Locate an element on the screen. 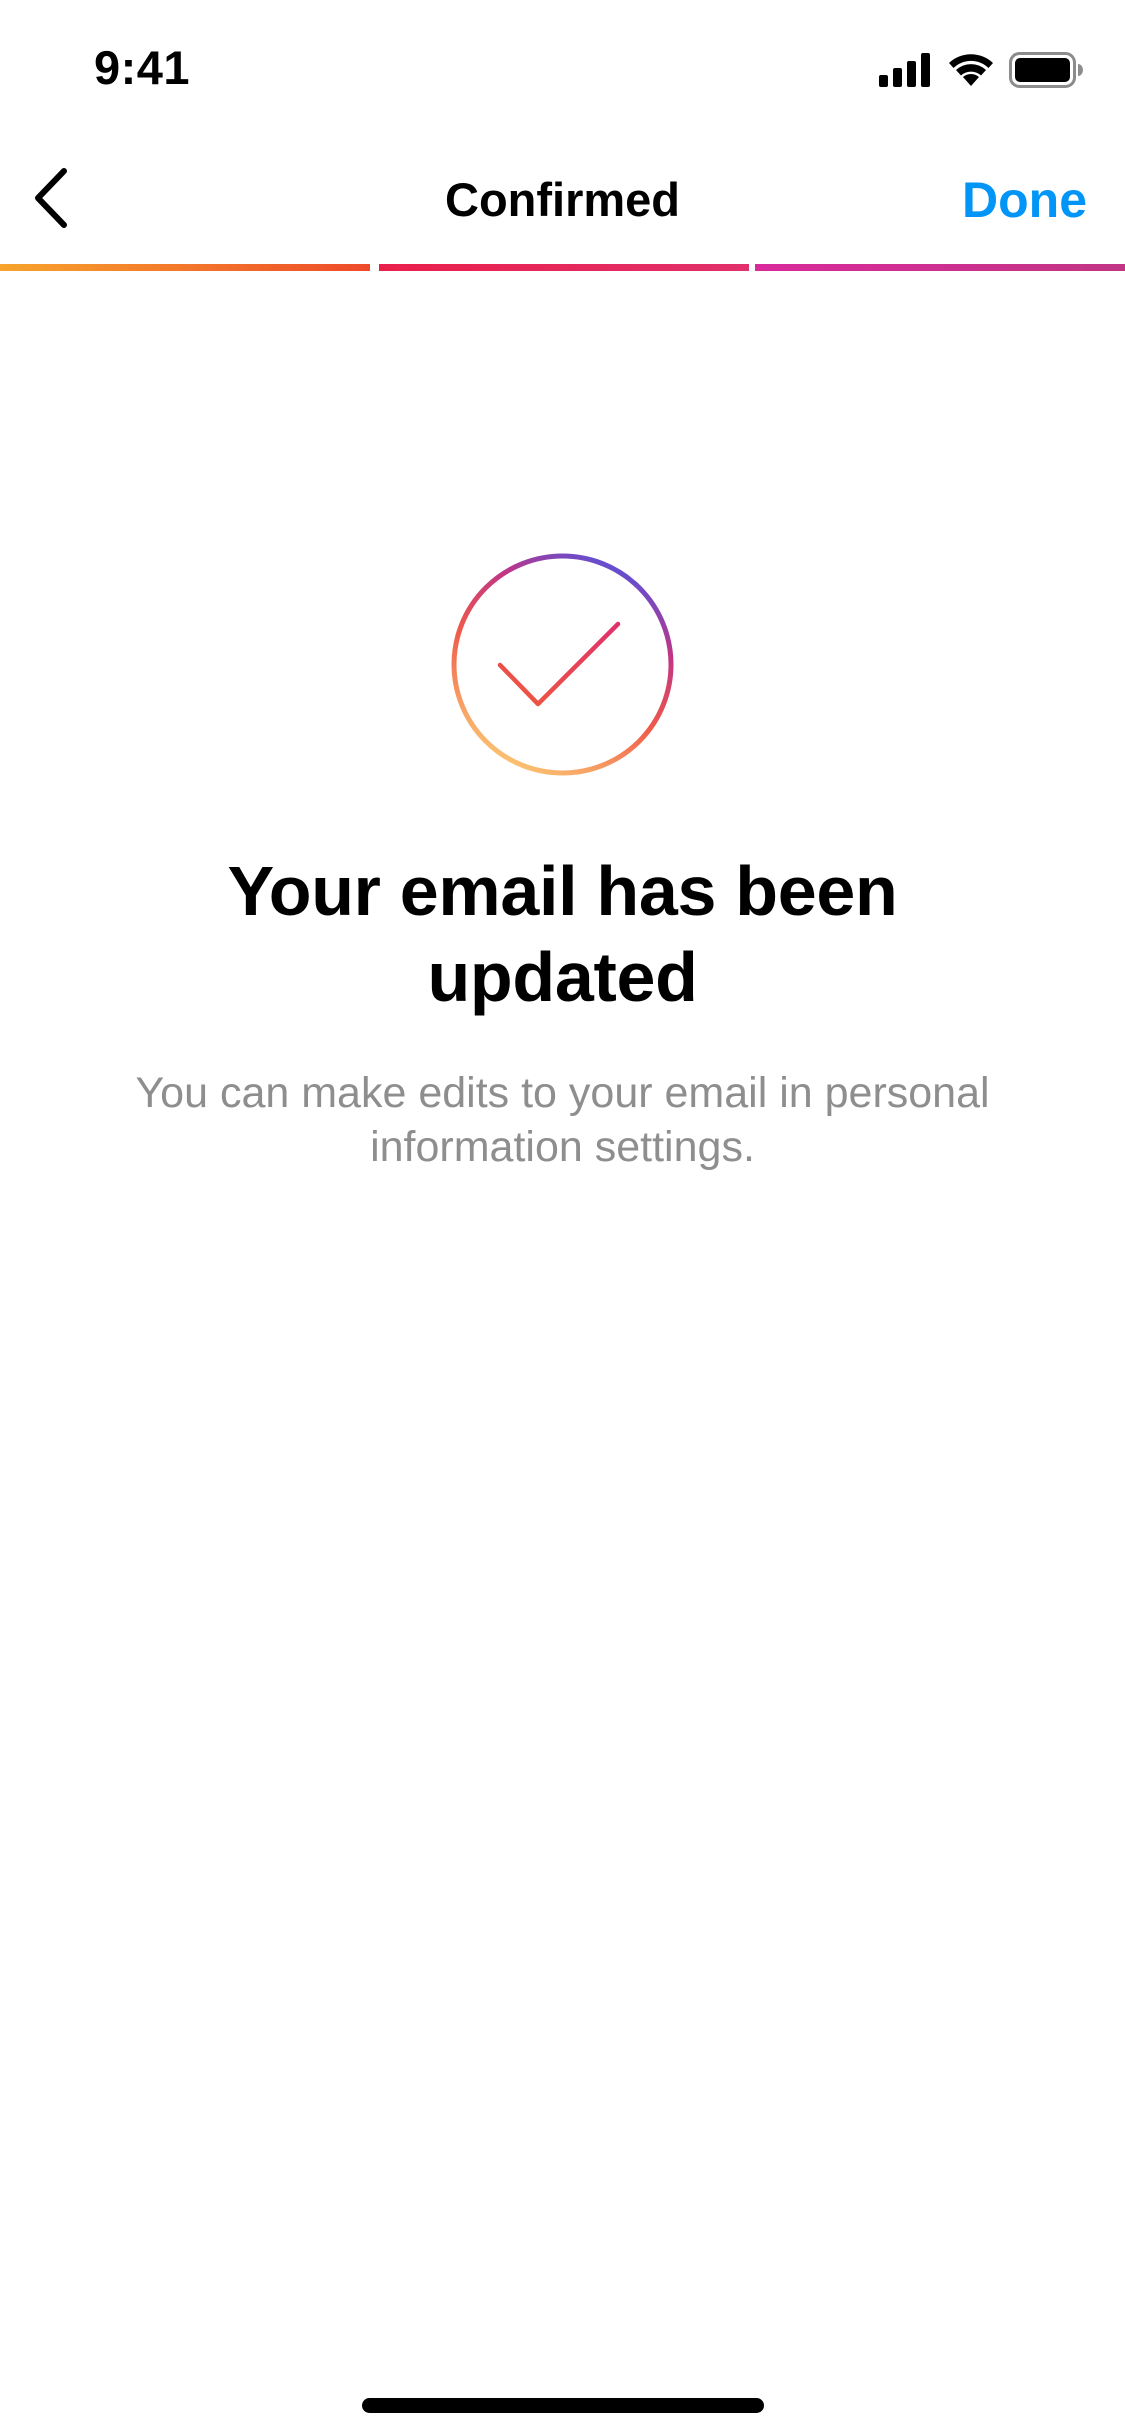 This screenshot has width=1125, height=2436. status-bar: 9:41 is located at coordinates (562, 66).